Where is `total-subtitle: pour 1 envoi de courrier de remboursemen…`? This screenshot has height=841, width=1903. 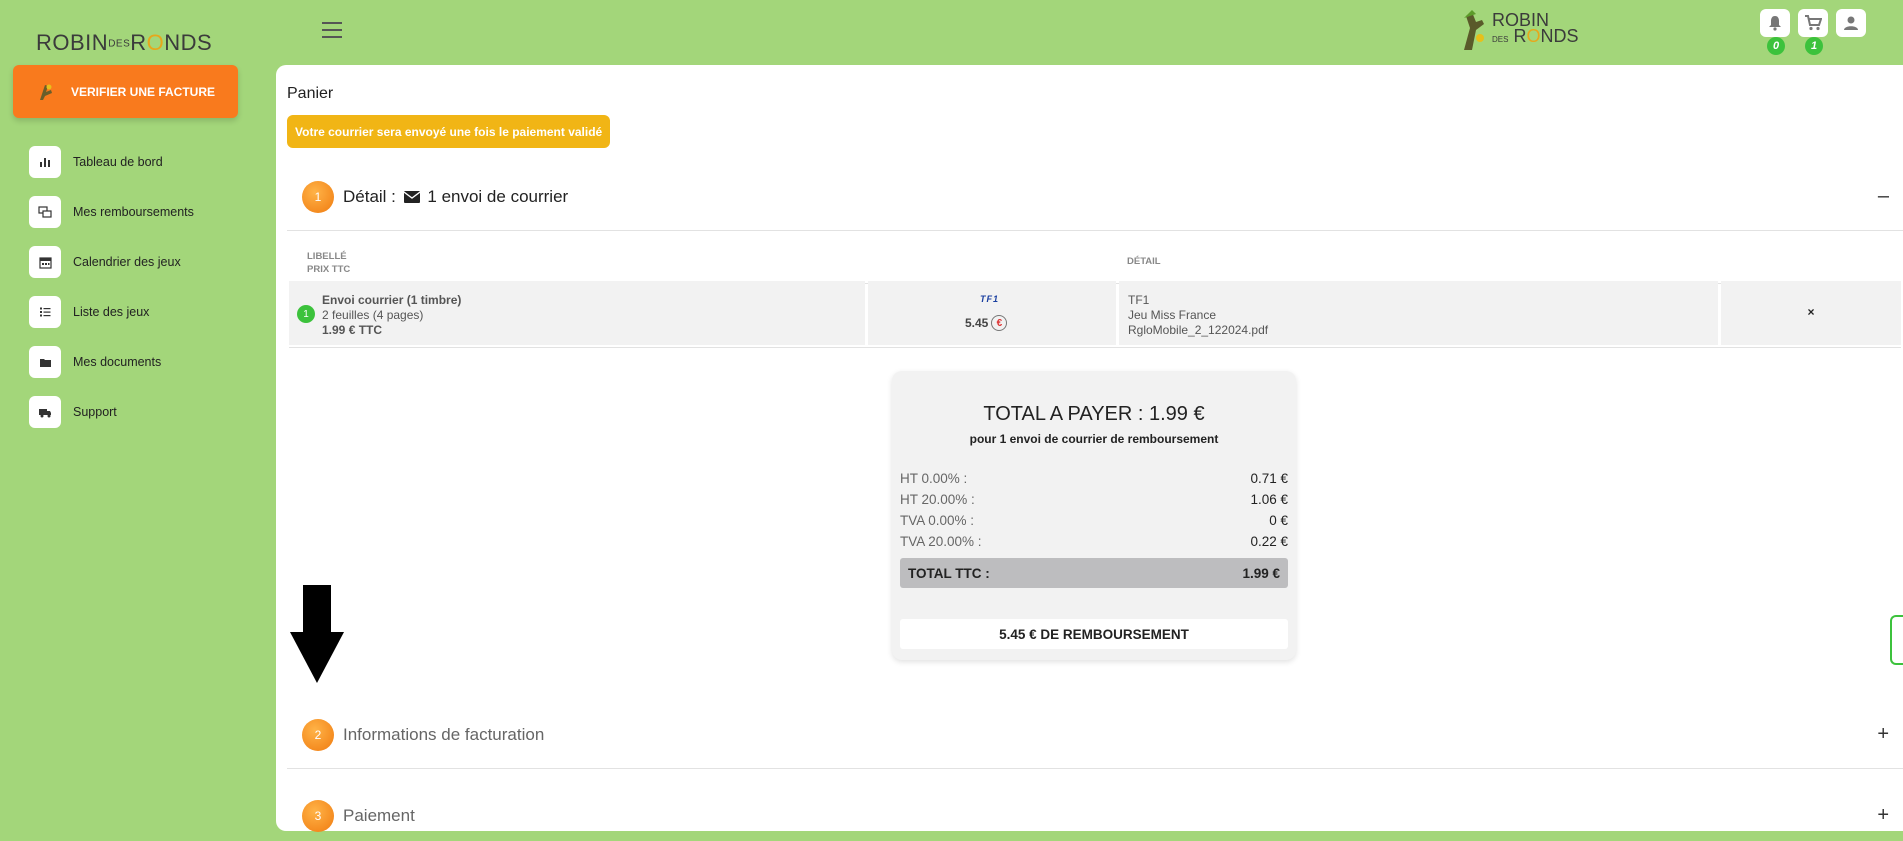 total-subtitle: pour 1 envoi de courrier de remboursemen… is located at coordinates (1094, 439).